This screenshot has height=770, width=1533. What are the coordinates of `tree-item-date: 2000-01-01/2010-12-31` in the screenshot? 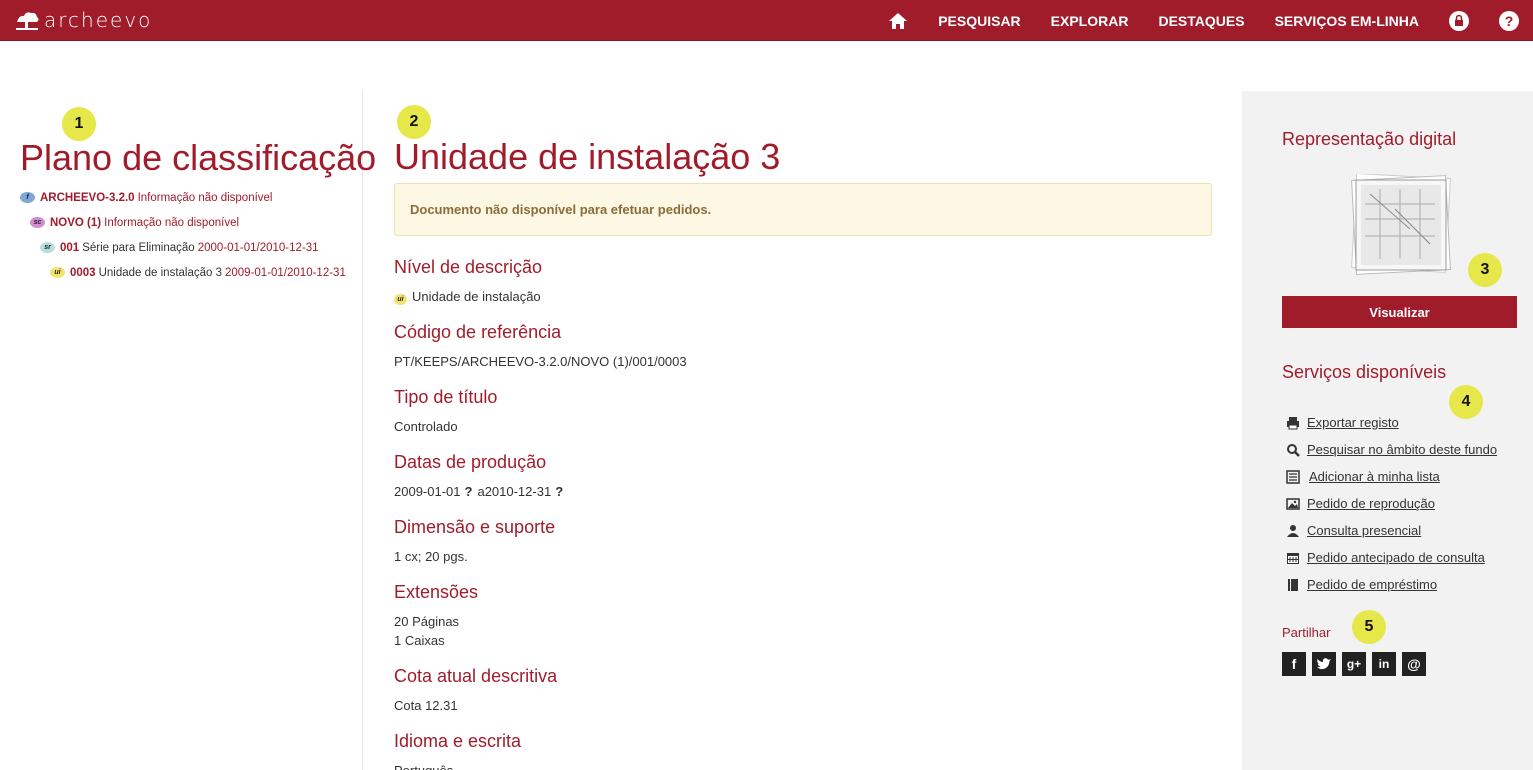 It's located at (258, 247).